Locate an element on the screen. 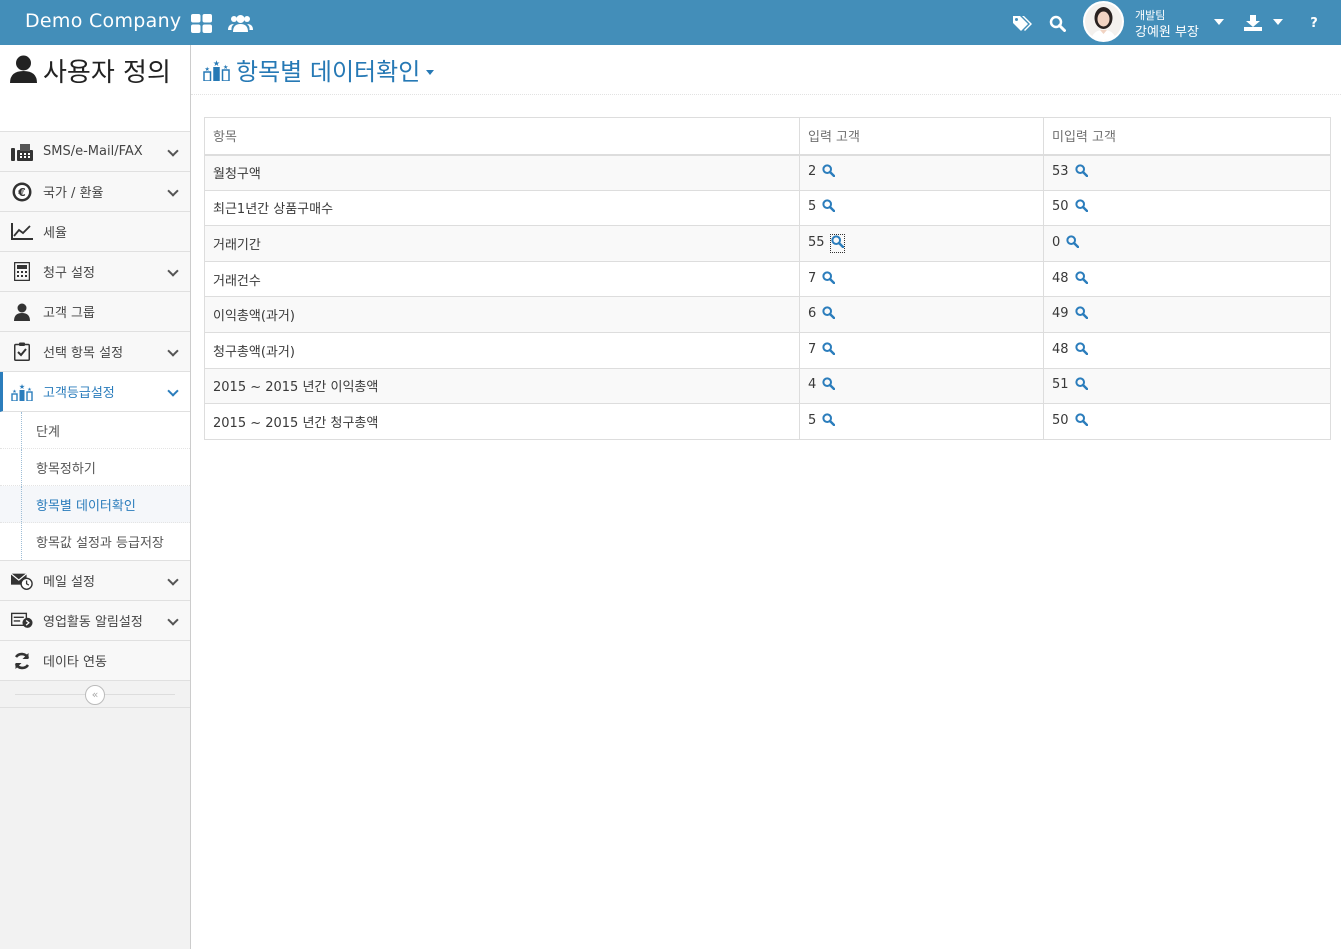  count-value: 55 is located at coordinates (816, 242).